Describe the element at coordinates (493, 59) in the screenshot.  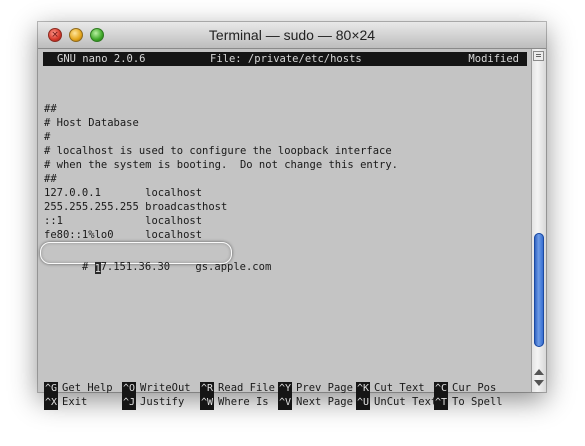
I see `nano-modified-status: Modified` at that location.